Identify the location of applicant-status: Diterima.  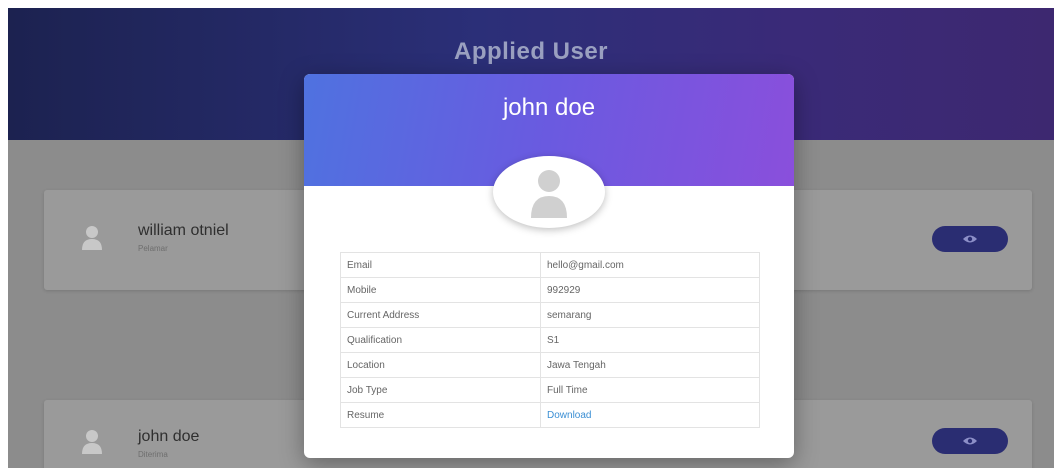
(153, 454).